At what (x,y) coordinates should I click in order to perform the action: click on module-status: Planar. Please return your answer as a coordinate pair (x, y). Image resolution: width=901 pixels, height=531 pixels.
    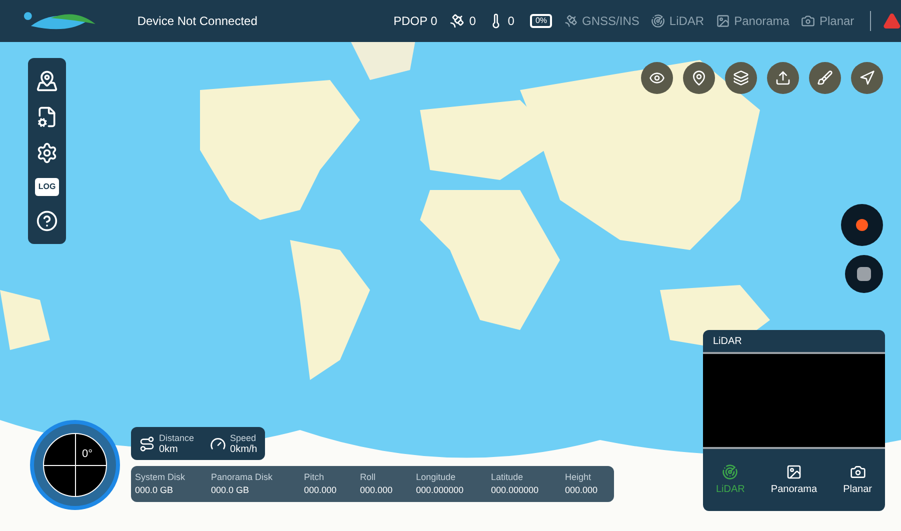
    Looking at the image, I should click on (836, 21).